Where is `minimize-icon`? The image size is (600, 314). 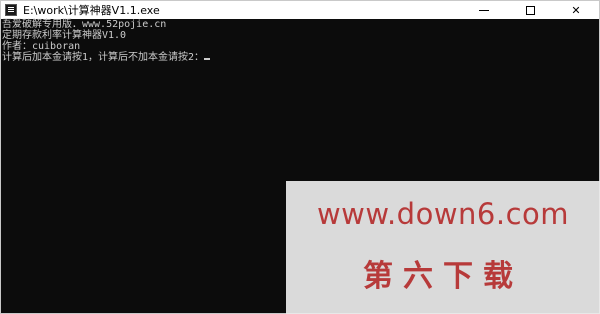
minimize-icon is located at coordinates (484, 10).